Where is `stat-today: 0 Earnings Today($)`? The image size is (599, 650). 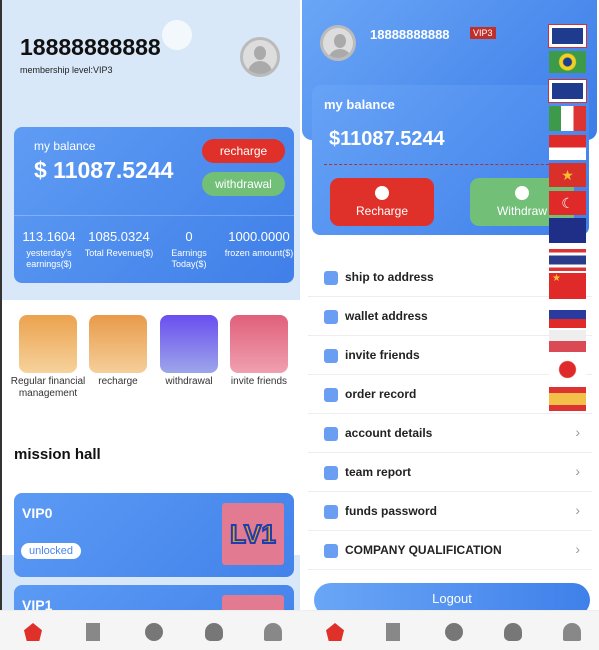
stat-today: 0 Earnings Today($) is located at coordinates (189, 249).